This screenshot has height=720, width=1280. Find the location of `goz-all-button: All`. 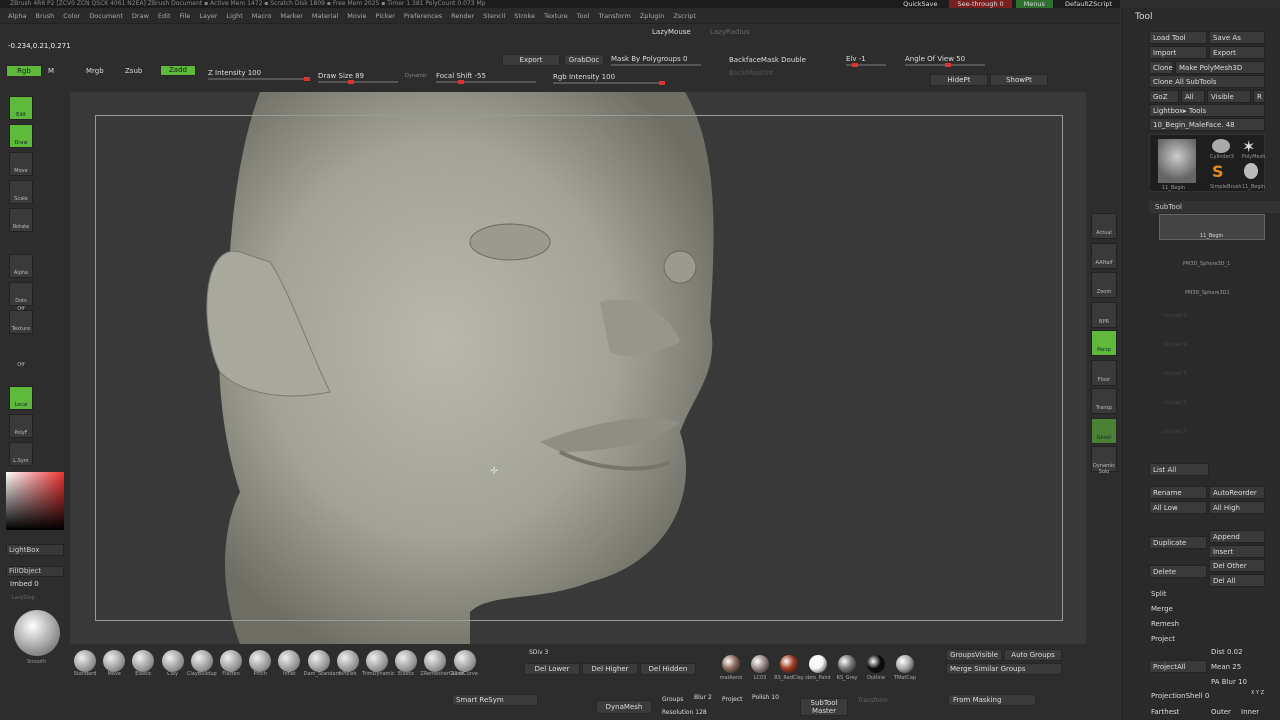

goz-all-button: All is located at coordinates (1193, 96).